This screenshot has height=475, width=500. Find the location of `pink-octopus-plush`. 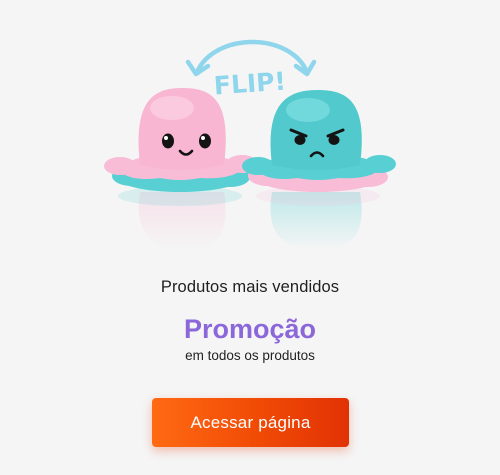

pink-octopus-plush is located at coordinates (181, 140).